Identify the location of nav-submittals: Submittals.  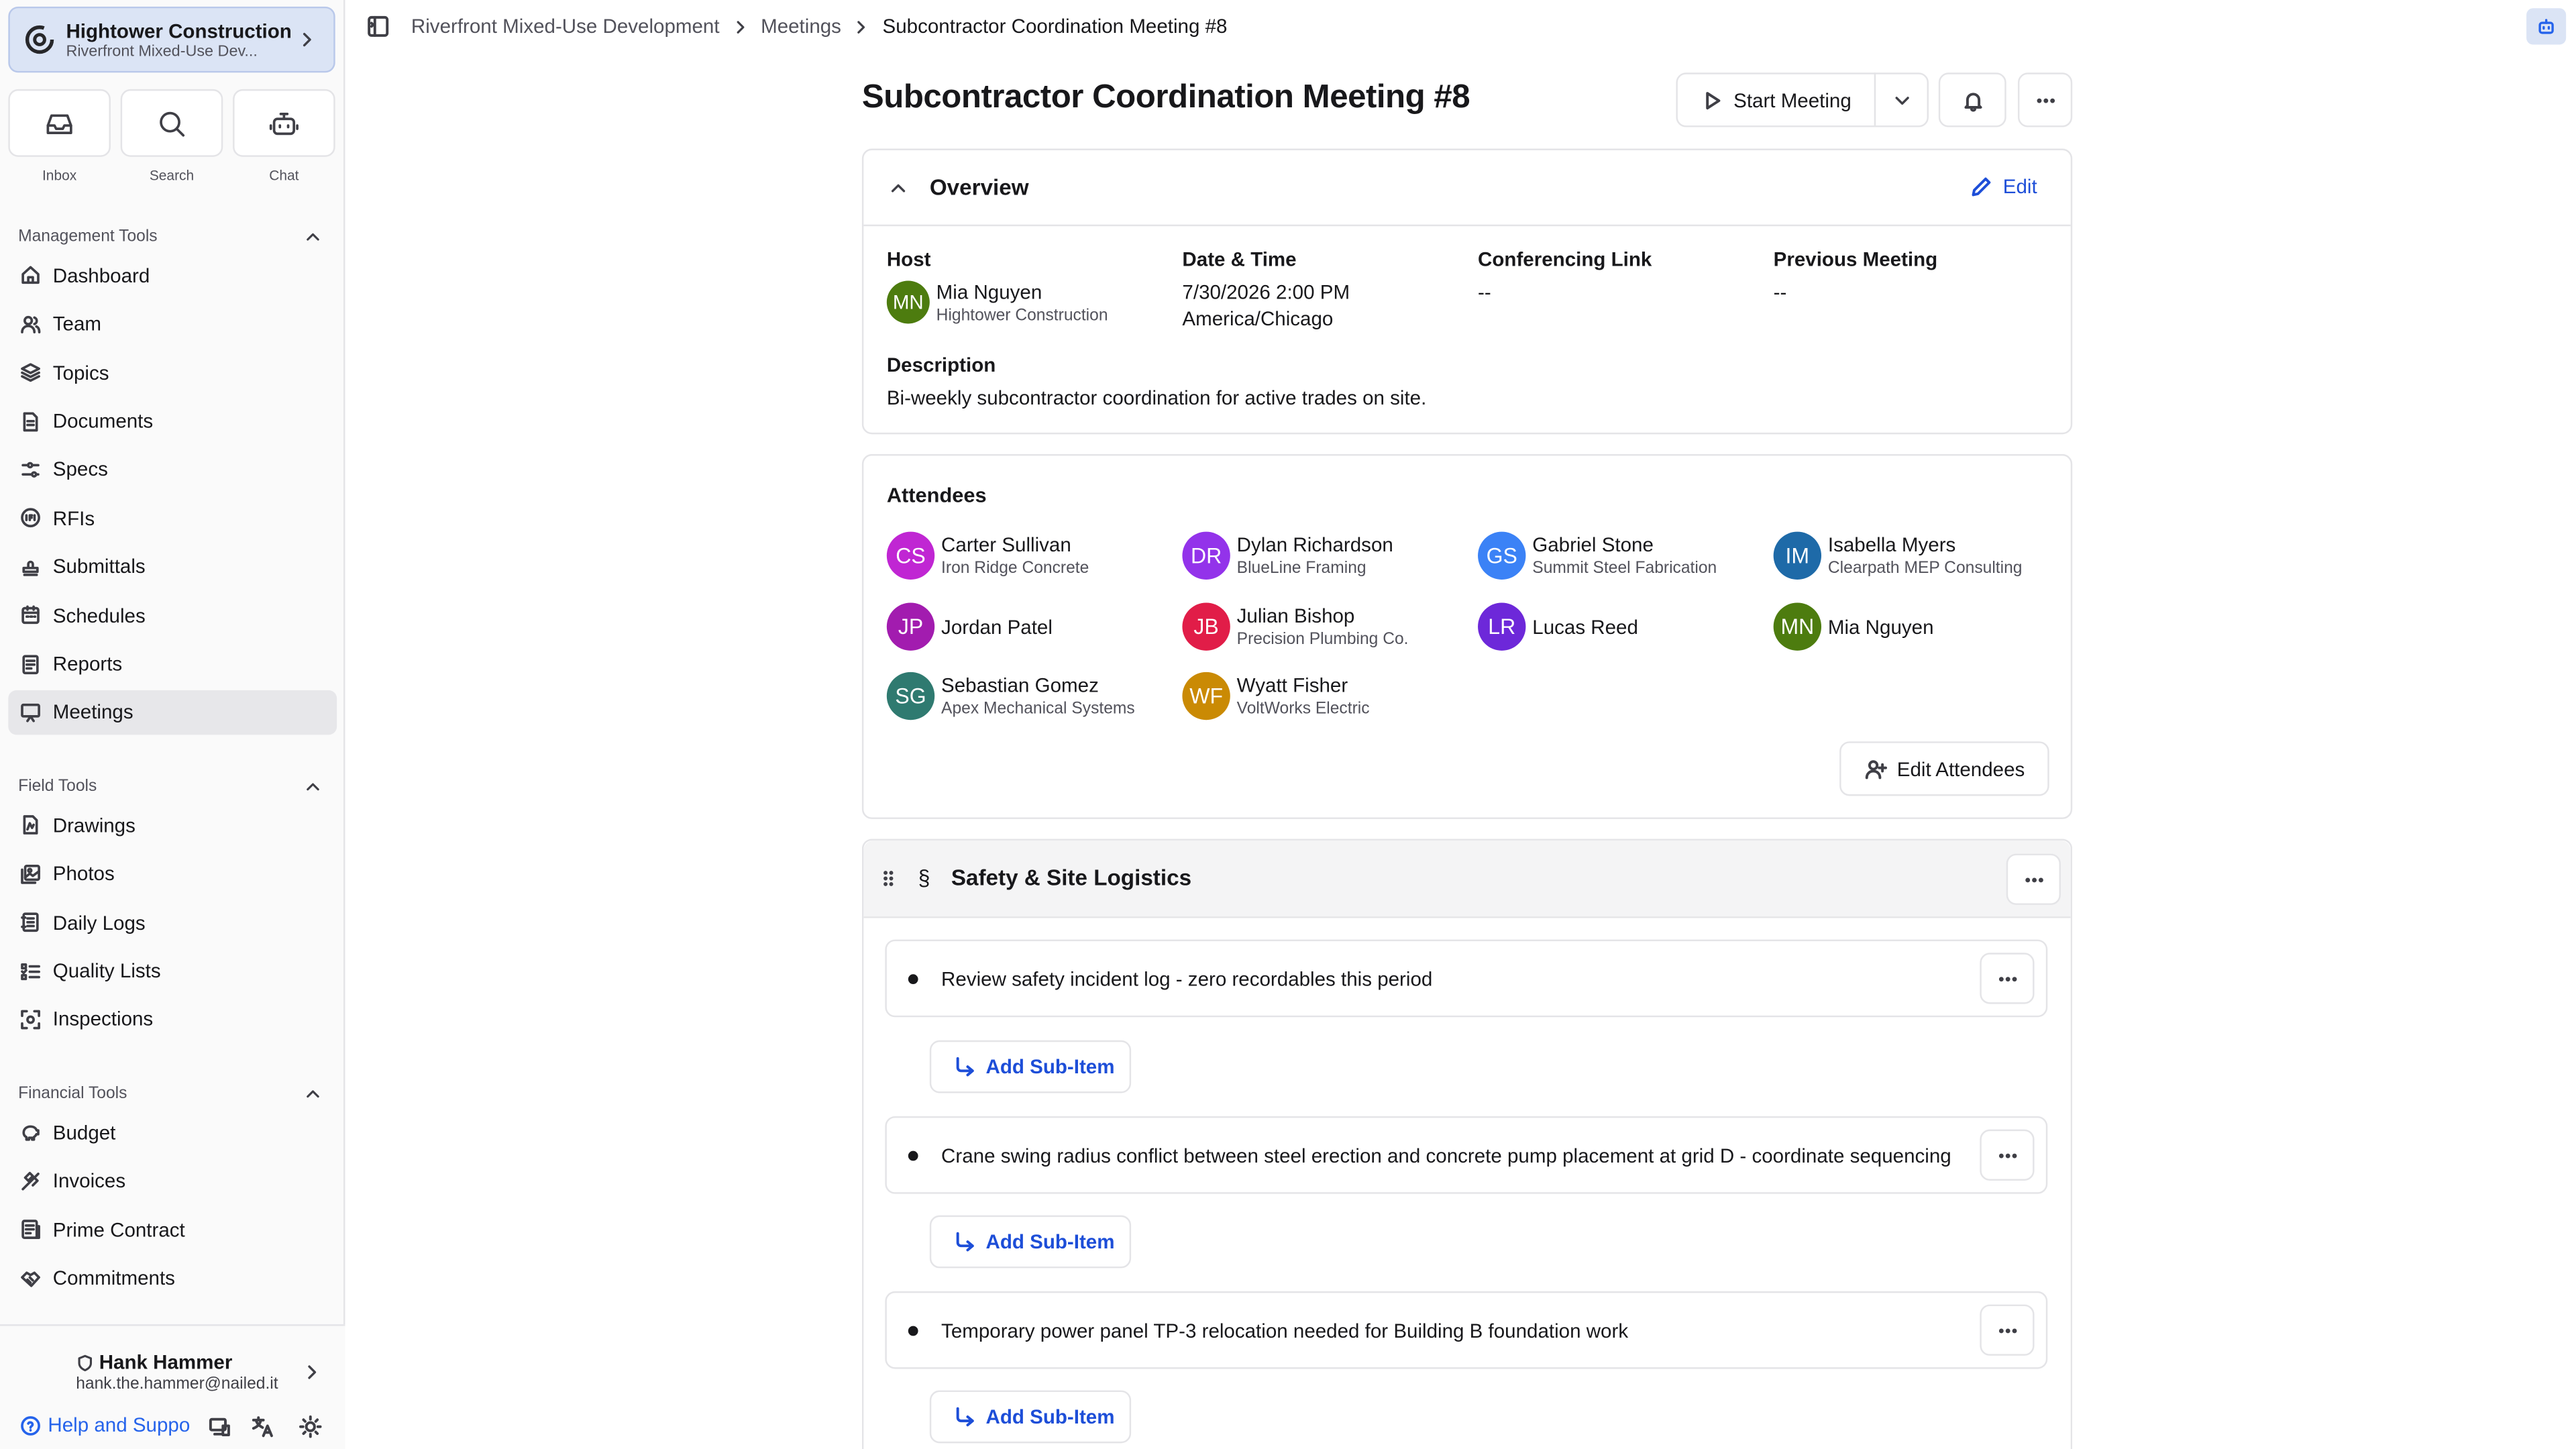
(172, 567).